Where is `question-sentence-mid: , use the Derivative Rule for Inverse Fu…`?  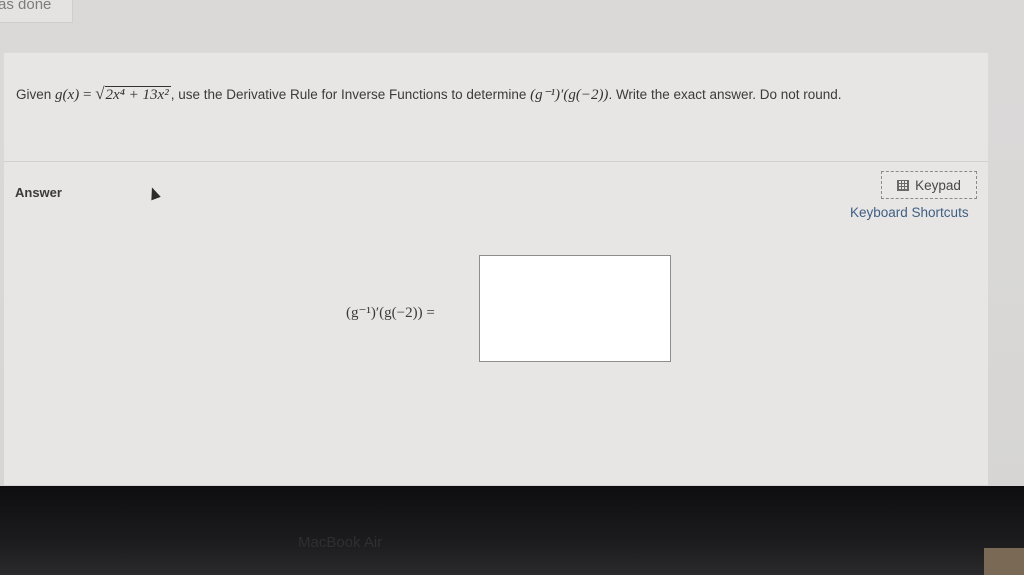 question-sentence-mid: , use the Derivative Rule for Inverse Fu… is located at coordinates (348, 94).